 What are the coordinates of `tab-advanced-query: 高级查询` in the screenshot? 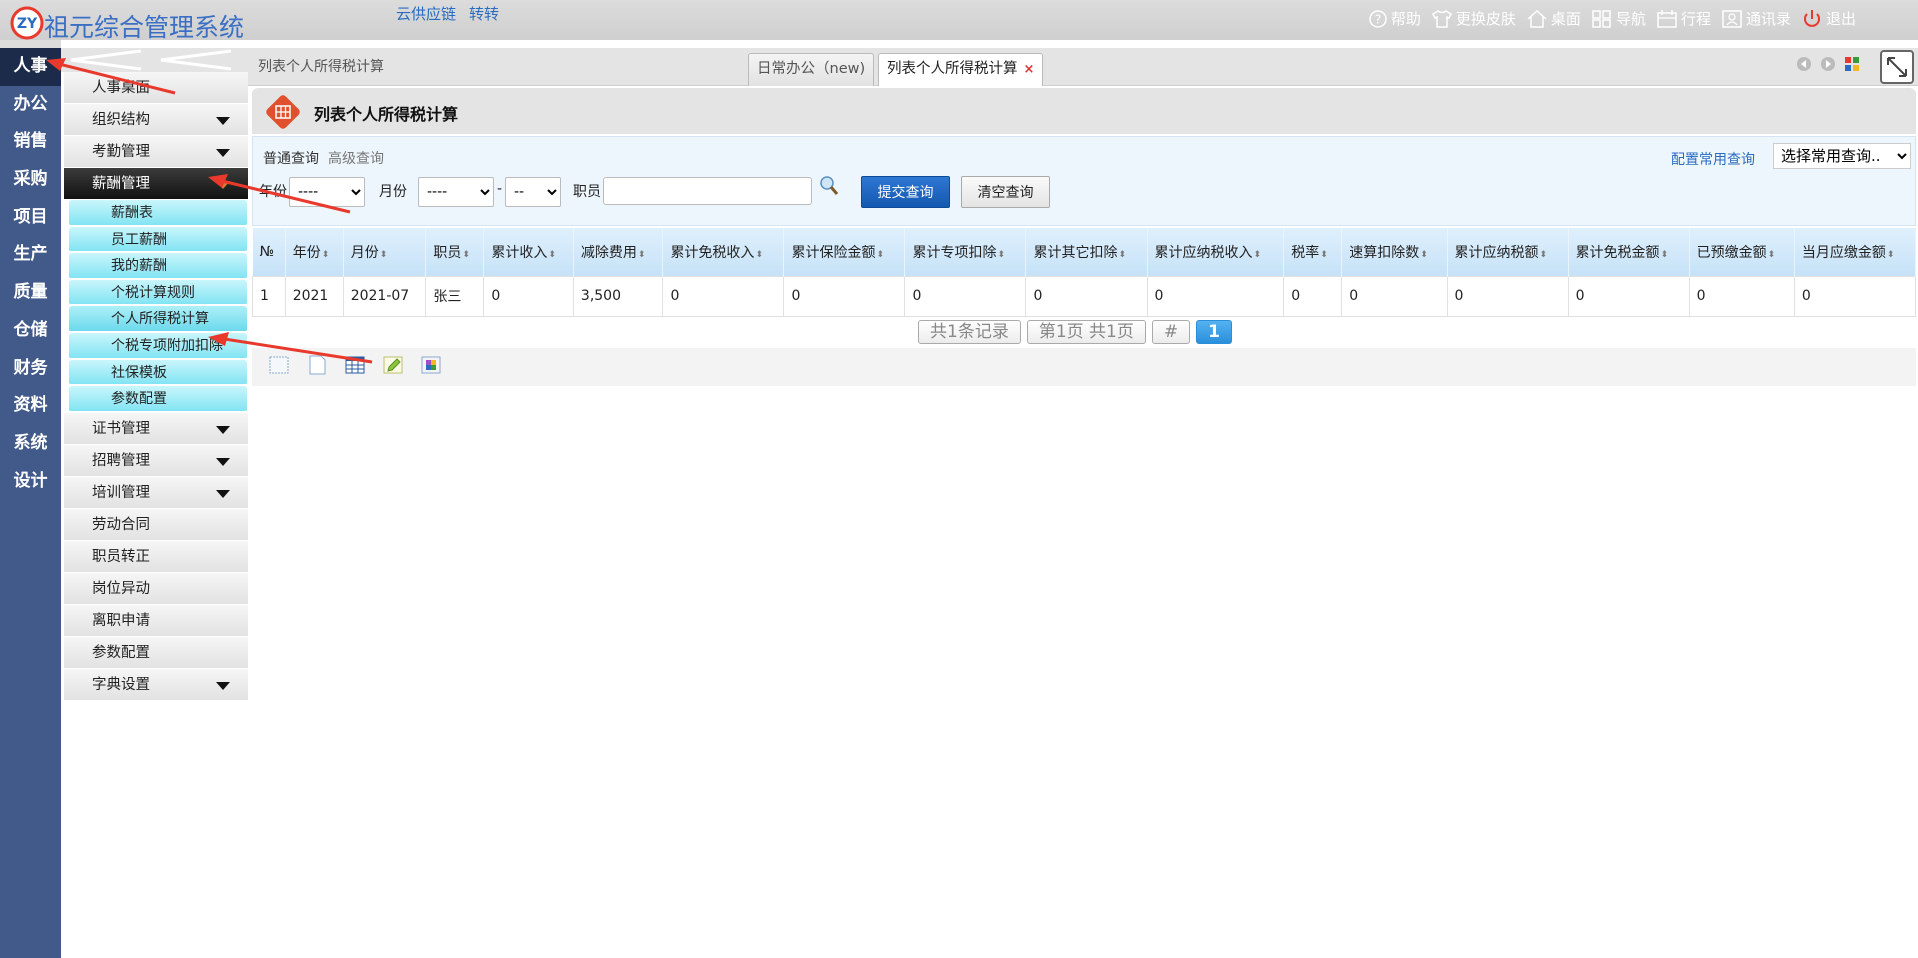 It's located at (356, 158).